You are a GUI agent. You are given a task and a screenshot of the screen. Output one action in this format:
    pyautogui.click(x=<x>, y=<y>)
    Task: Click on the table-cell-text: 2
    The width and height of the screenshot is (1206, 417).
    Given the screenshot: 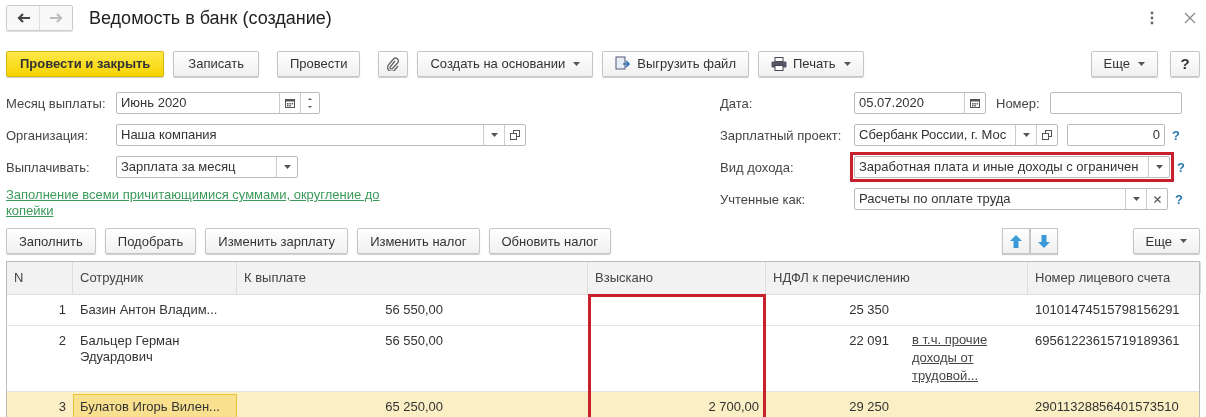 What is the action you would take?
    pyautogui.click(x=62, y=341)
    